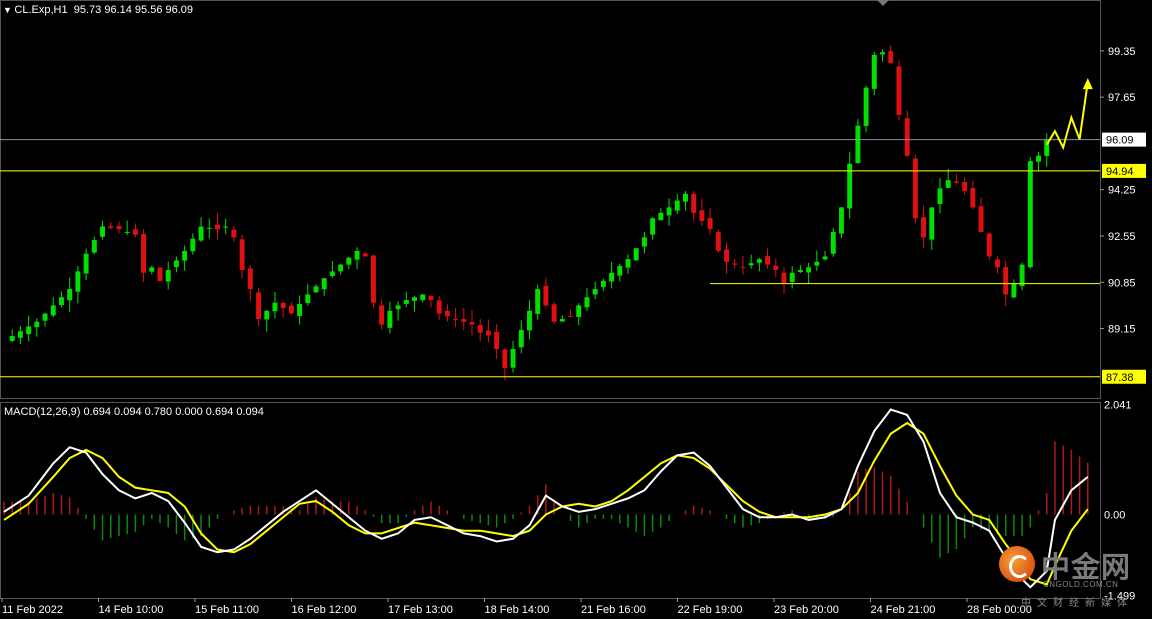 The width and height of the screenshot is (1152, 619). What do you see at coordinates (1120, 172) in the screenshot?
I see `level-tag-text: 94.94` at bounding box center [1120, 172].